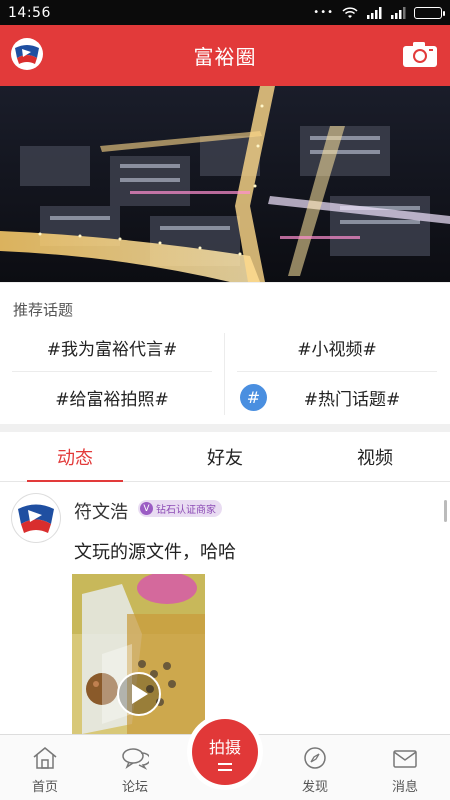 Image resolution: width=450 pixels, height=800 pixels. What do you see at coordinates (146, 508) in the screenshot?
I see `verified-icon: V` at bounding box center [146, 508].